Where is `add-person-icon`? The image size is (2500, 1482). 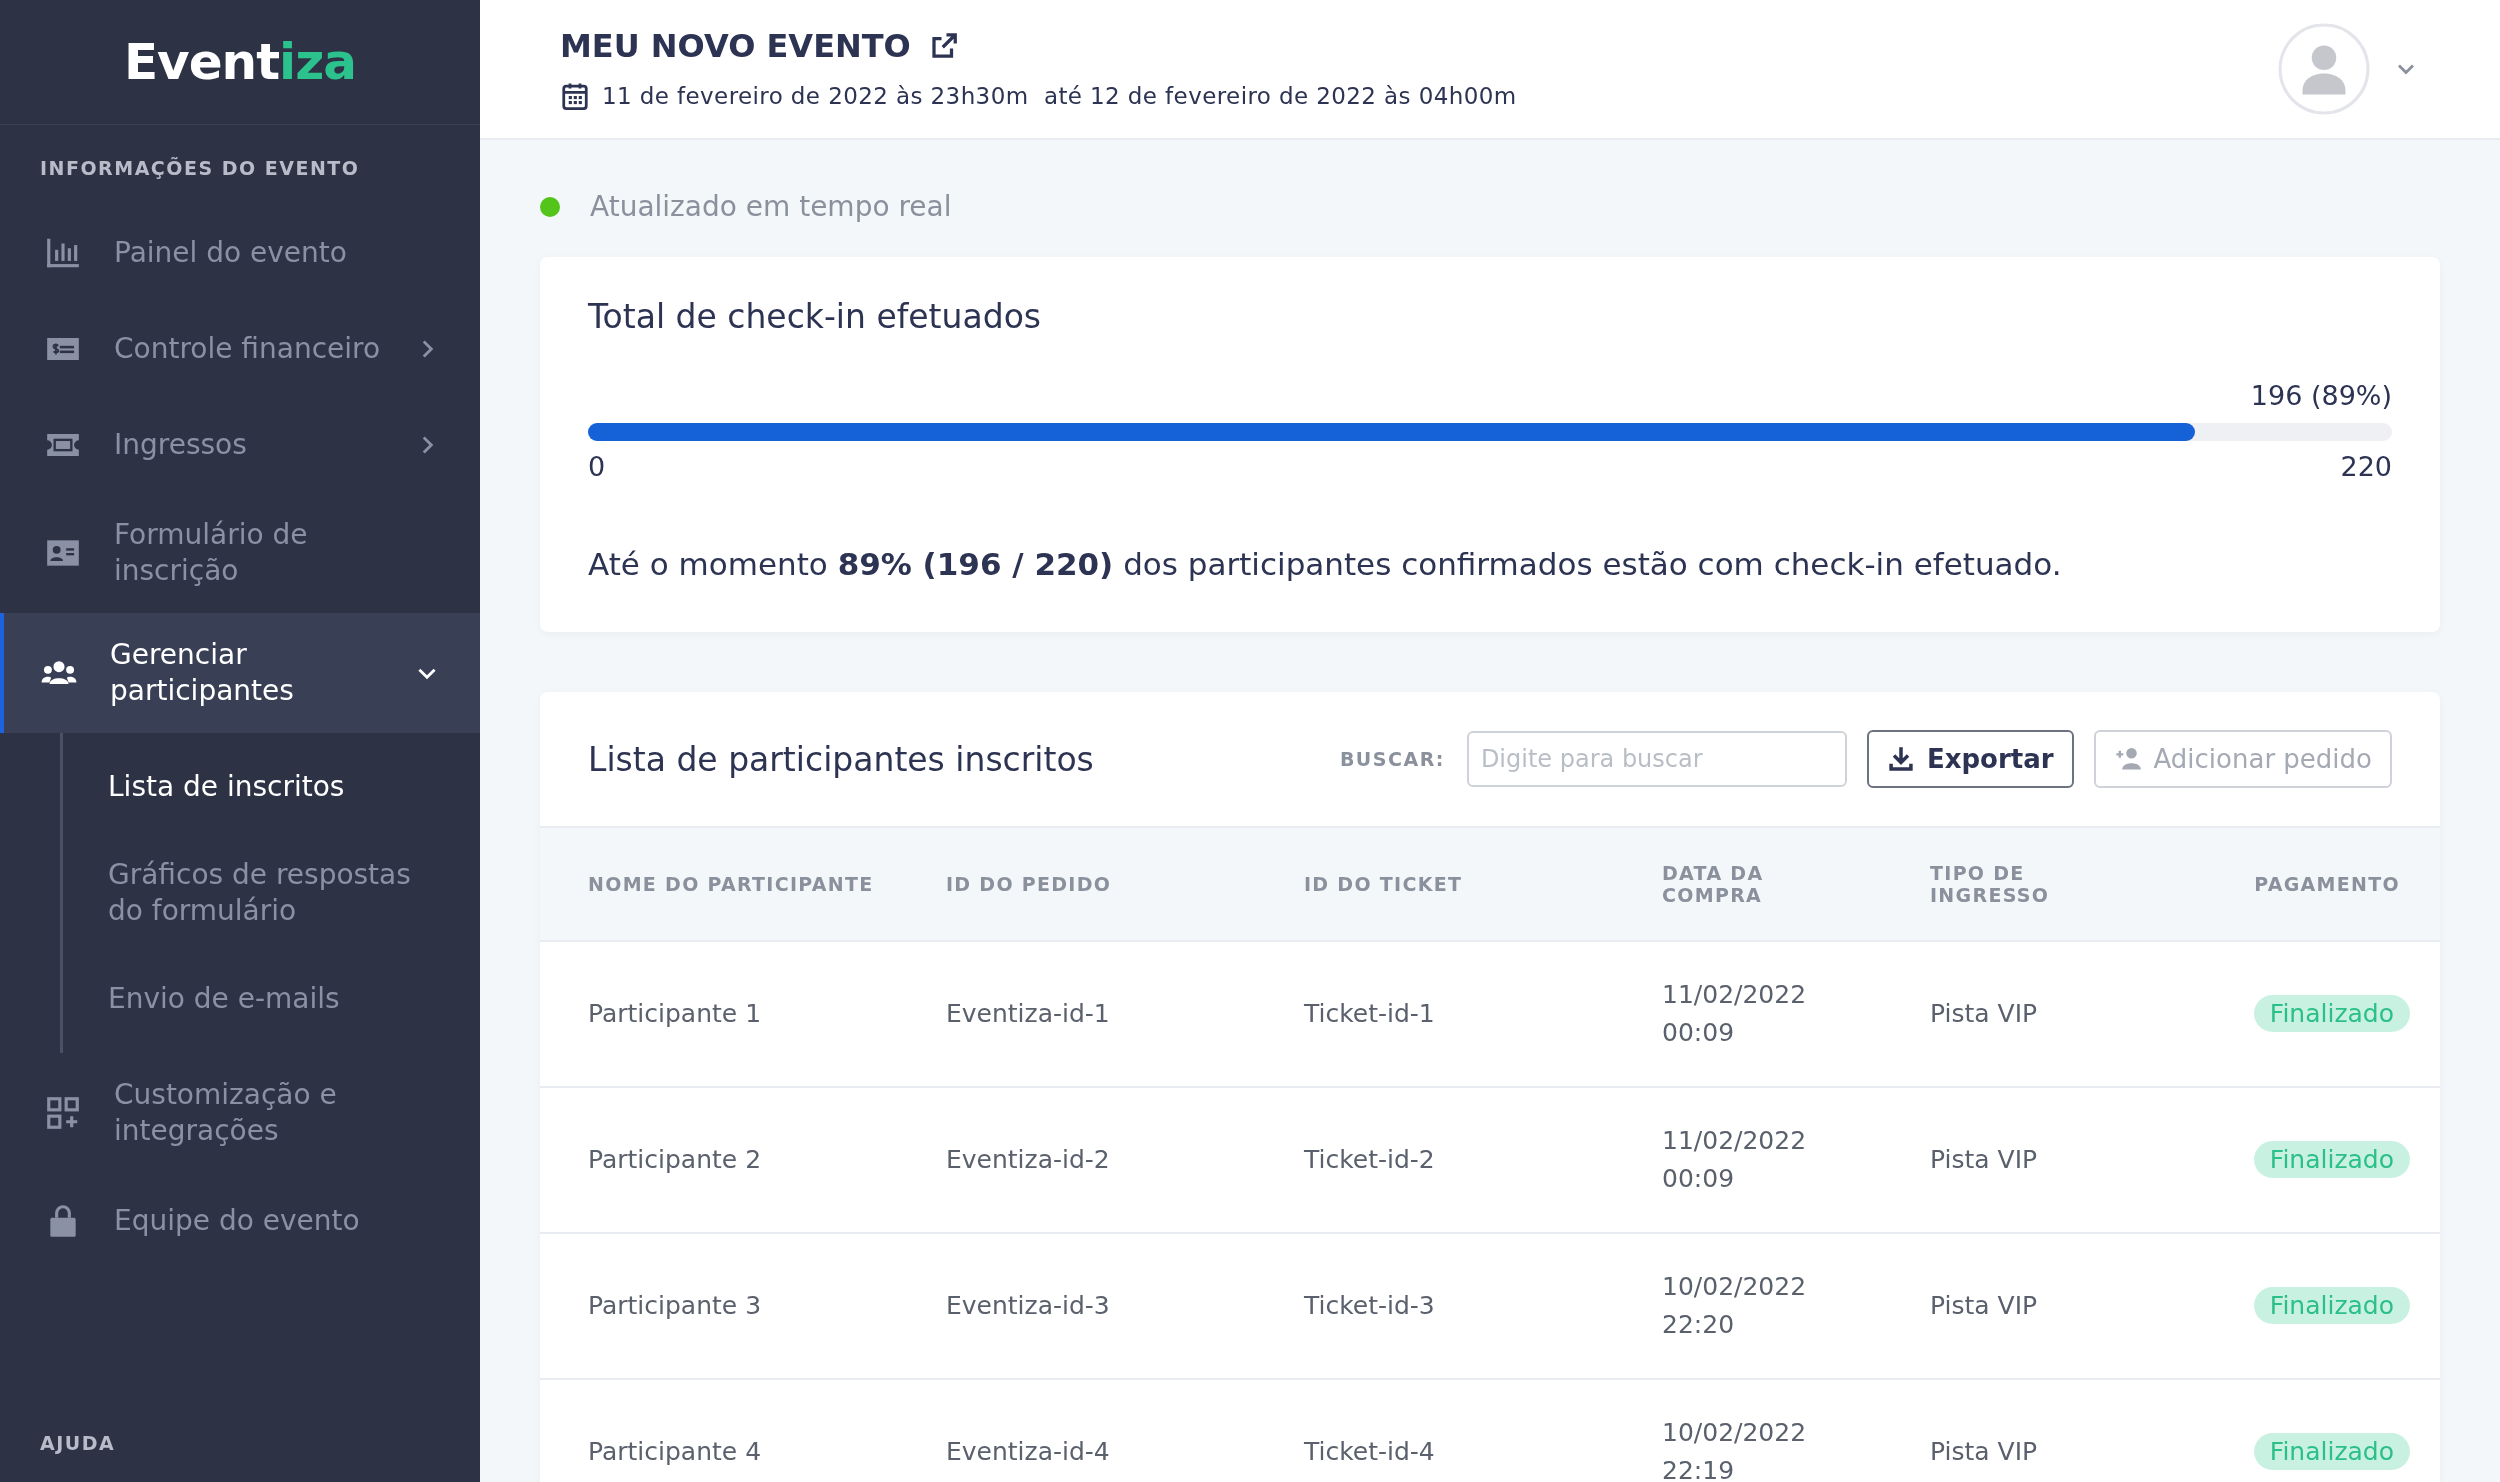
add-person-icon is located at coordinates (2127, 759).